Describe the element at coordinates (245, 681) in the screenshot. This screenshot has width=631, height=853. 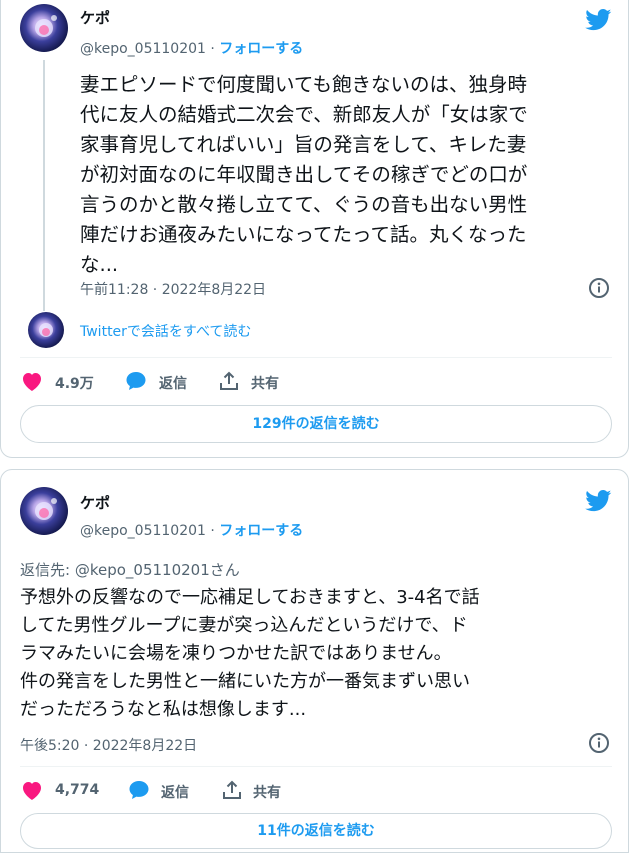
I see `tweet-text-line: 件の発言をした男性と一緒にいた方が一番気まずい思い` at that location.